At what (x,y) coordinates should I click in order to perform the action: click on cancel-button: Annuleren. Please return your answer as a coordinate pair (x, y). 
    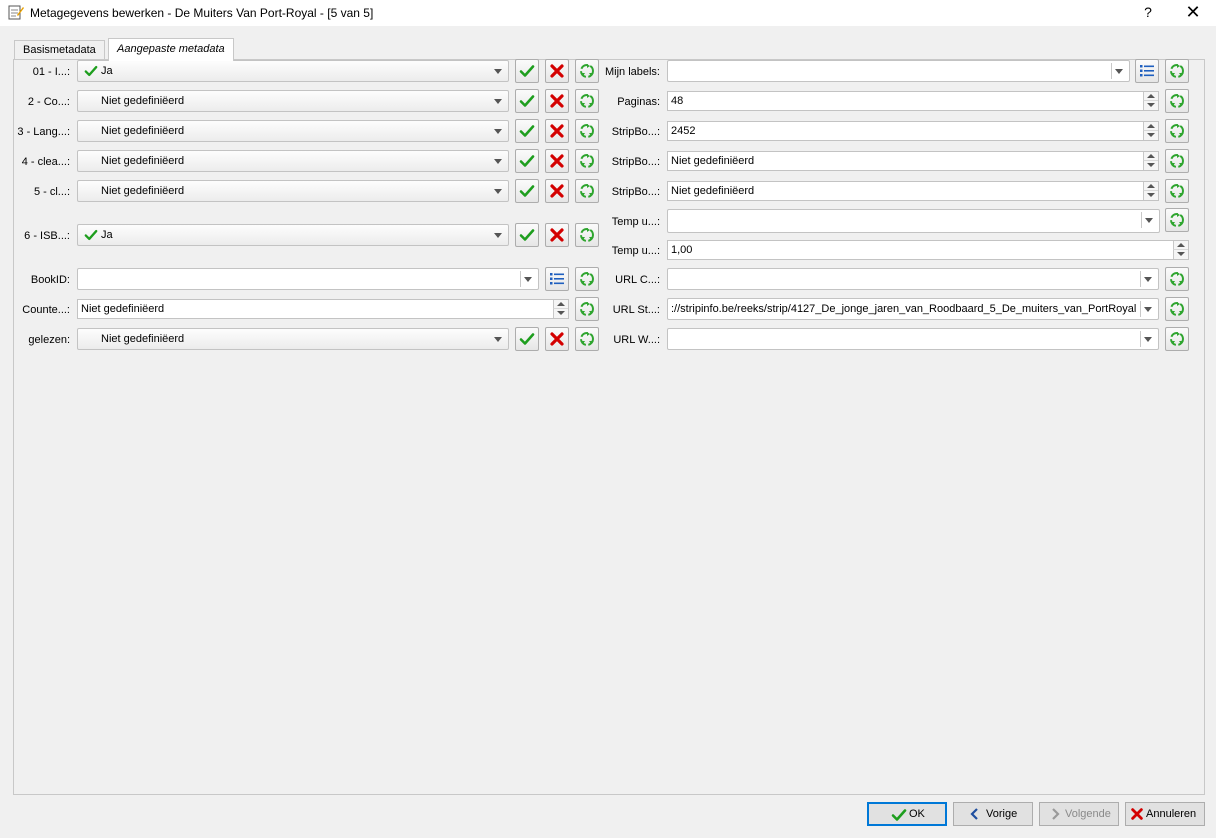
    Looking at the image, I should click on (1165, 814).